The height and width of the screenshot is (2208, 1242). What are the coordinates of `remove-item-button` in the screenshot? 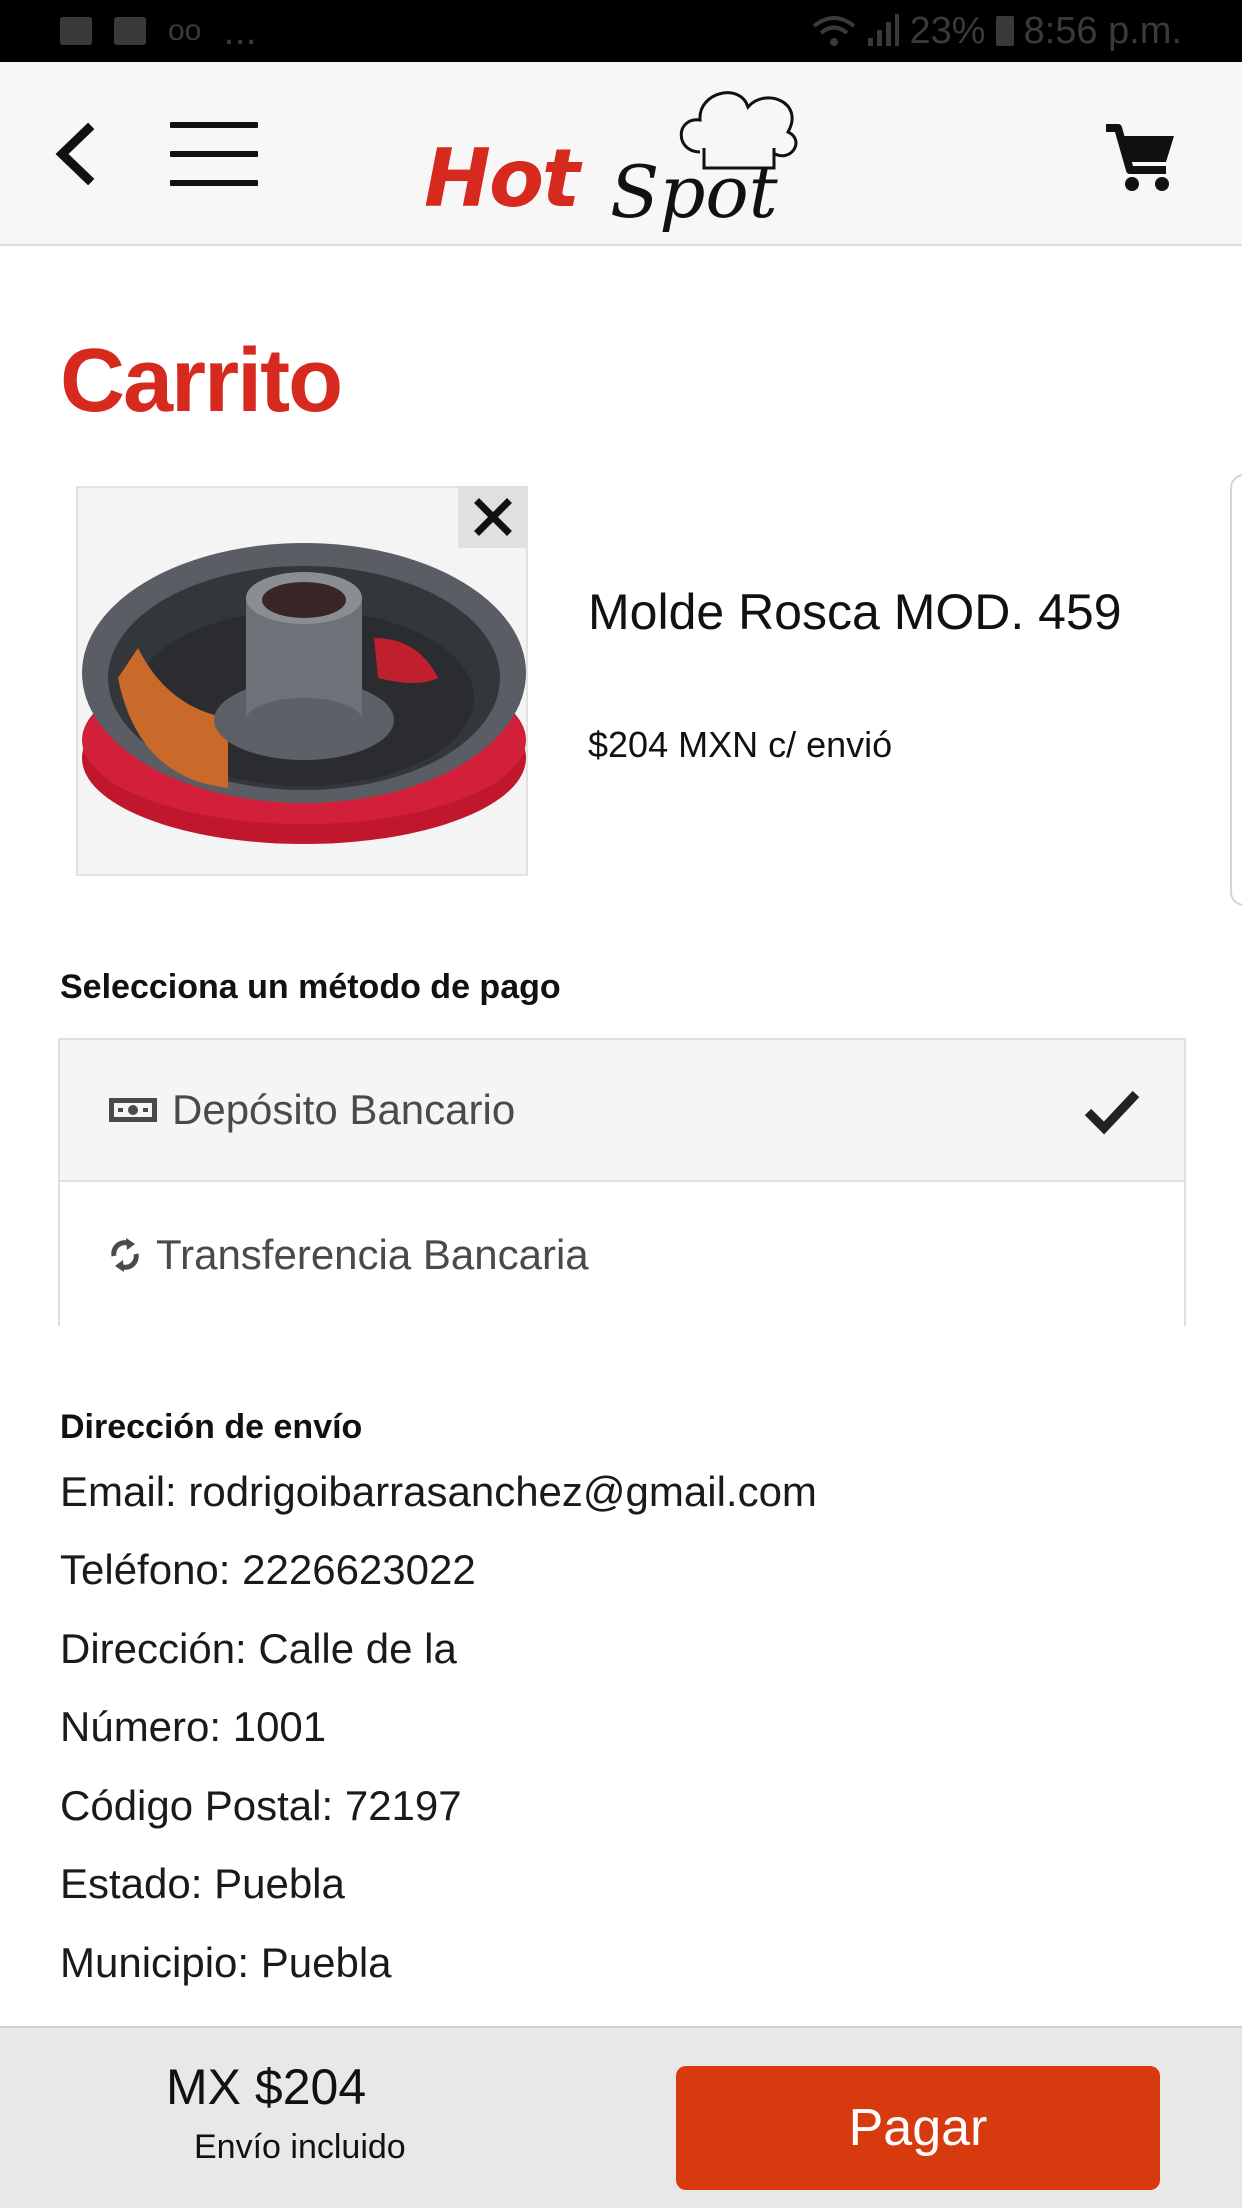 It's located at (493, 517).